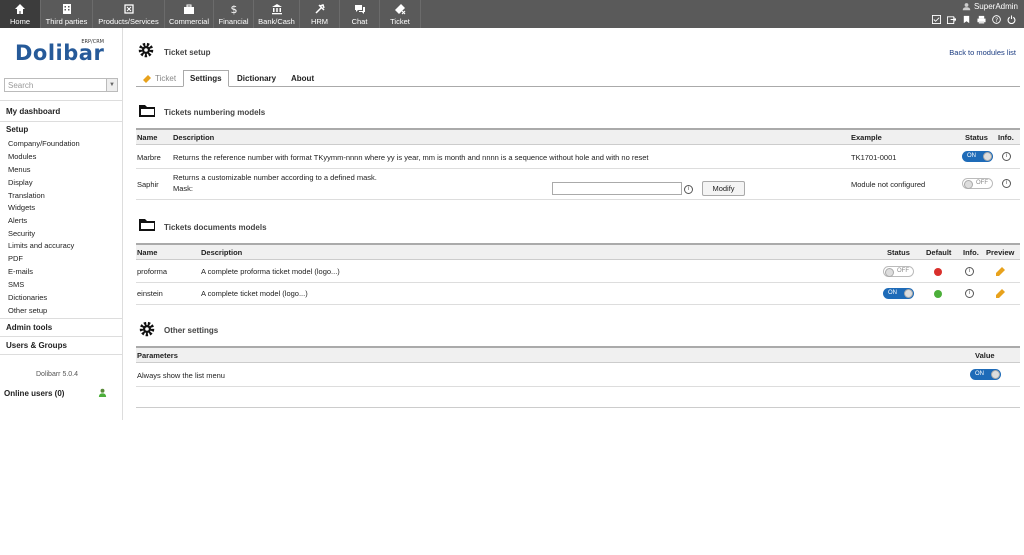  I want to click on row-example: Module not configured, so click(888, 184).